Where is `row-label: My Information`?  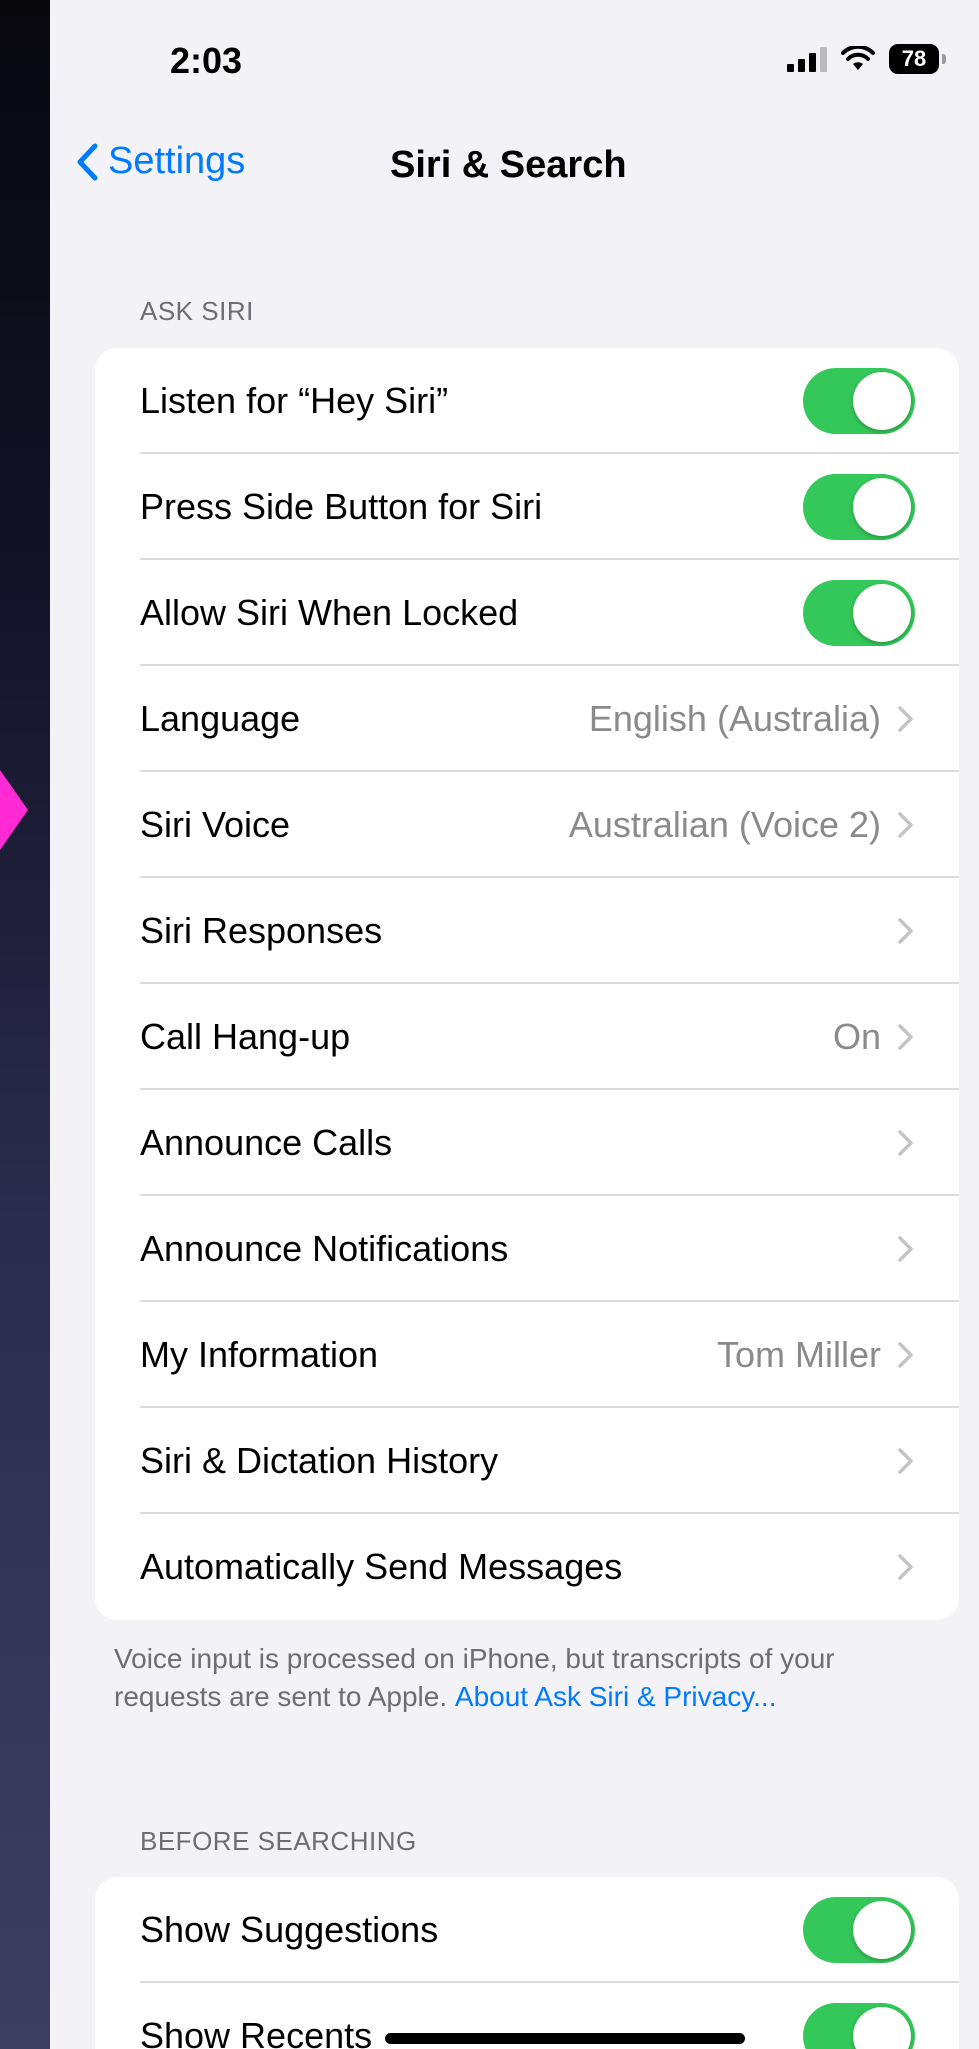 row-label: My Information is located at coordinates (259, 1354).